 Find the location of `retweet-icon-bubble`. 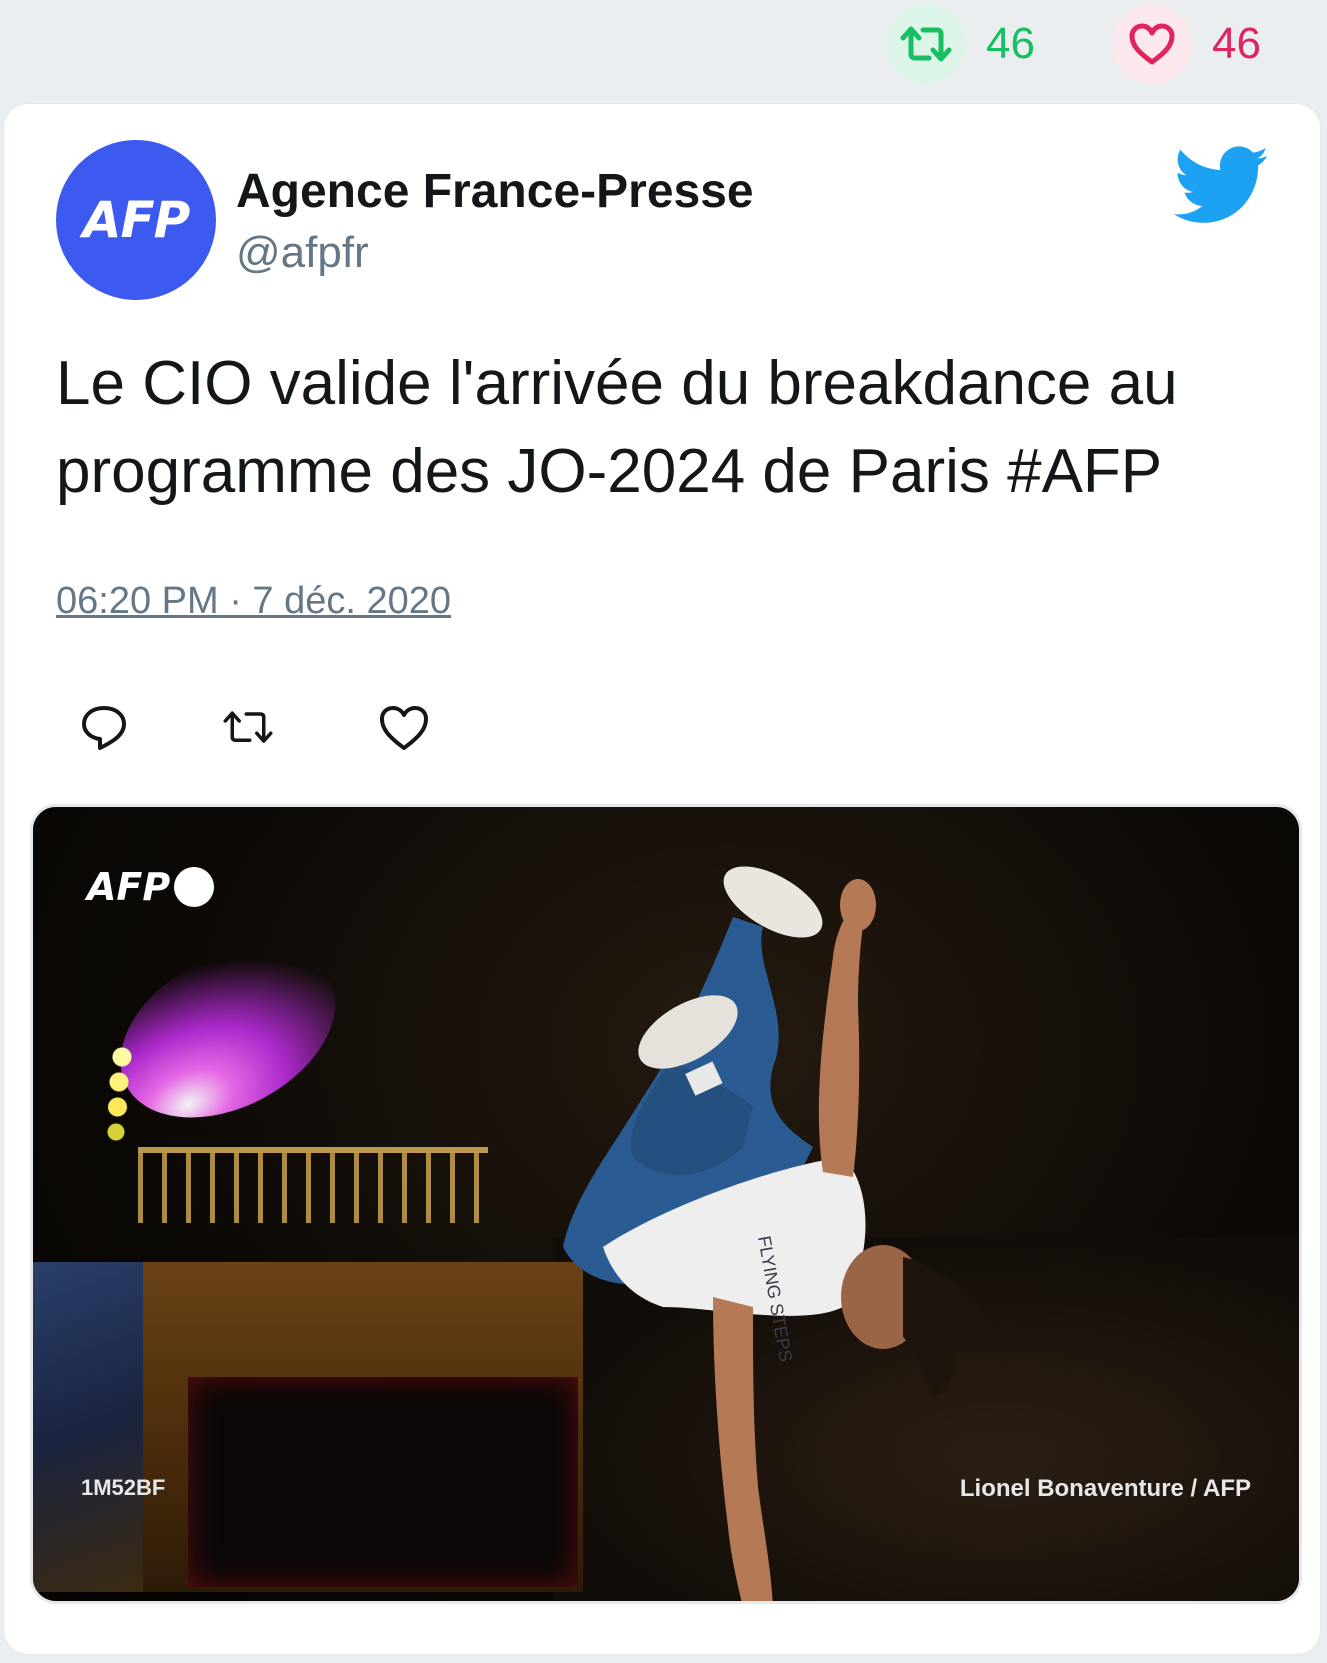

retweet-icon-bubble is located at coordinates (926, 44).